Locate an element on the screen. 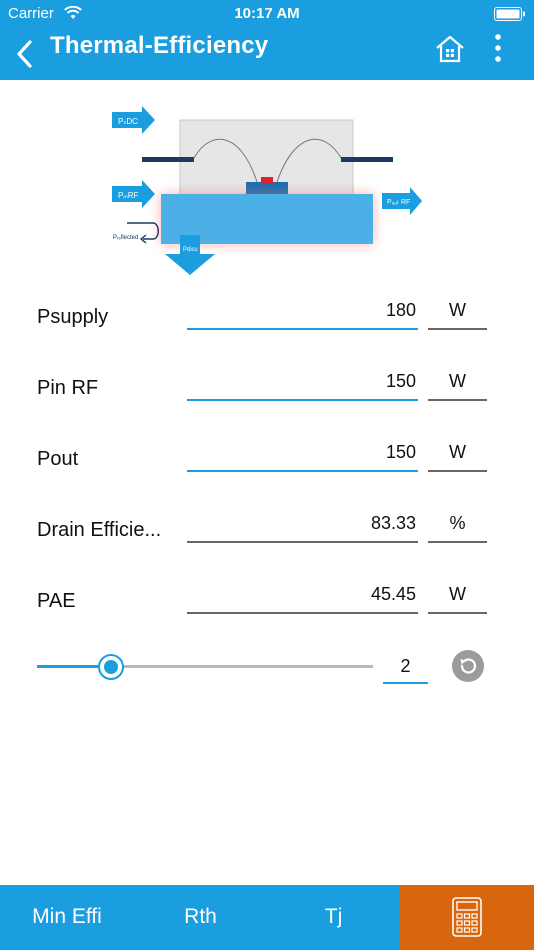  bottom-tab-bar: Min Effi Rth Tj is located at coordinates (267, 917).